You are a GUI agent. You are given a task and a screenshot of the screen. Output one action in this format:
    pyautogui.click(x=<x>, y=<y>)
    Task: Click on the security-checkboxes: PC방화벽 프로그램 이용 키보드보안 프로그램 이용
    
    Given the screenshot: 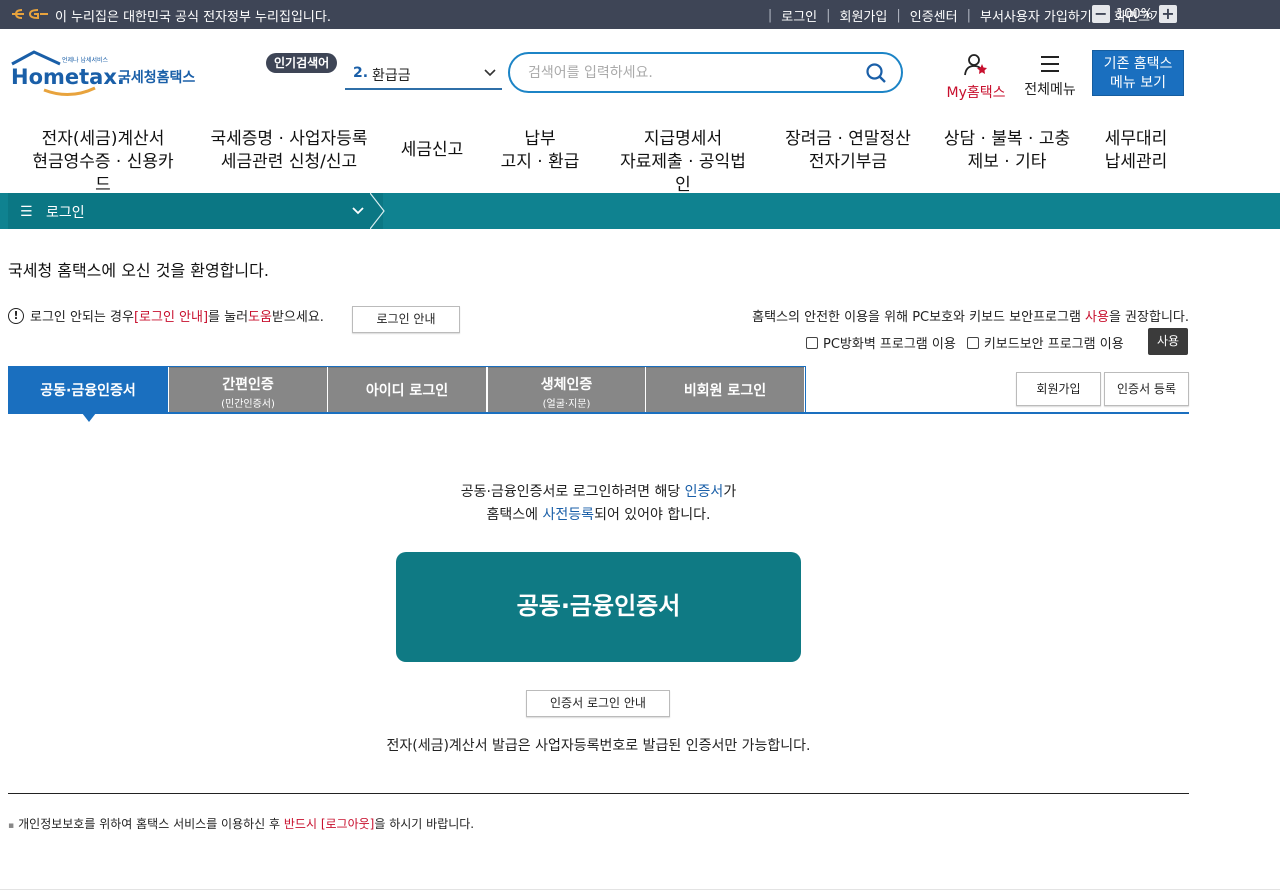 What is the action you would take?
    pyautogui.click(x=970, y=342)
    